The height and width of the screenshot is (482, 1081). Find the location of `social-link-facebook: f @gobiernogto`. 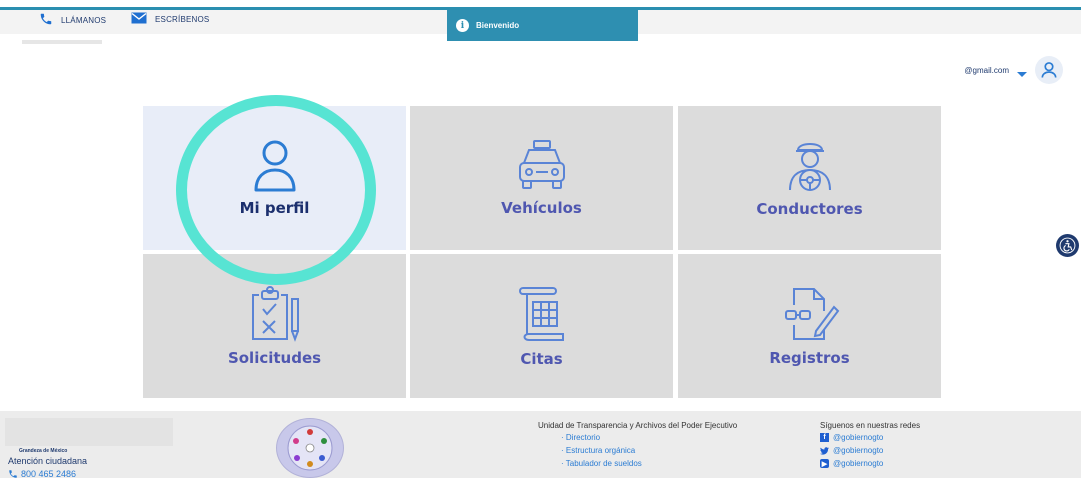

social-link-facebook: f @gobiernogto is located at coordinates (851, 437).